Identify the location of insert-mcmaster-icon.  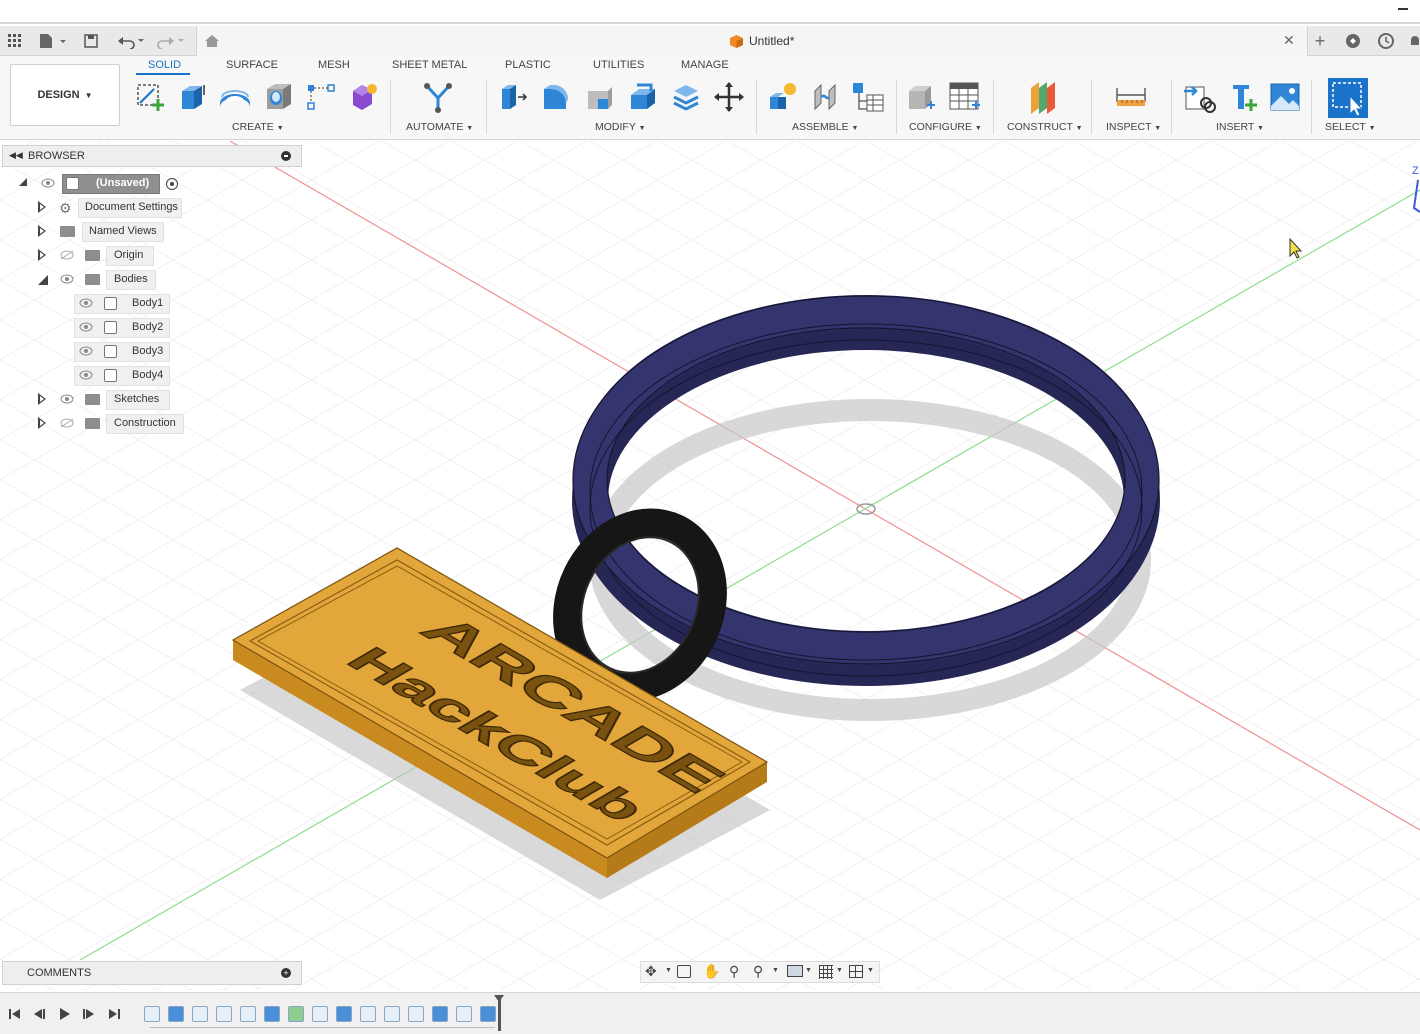
(1243, 97).